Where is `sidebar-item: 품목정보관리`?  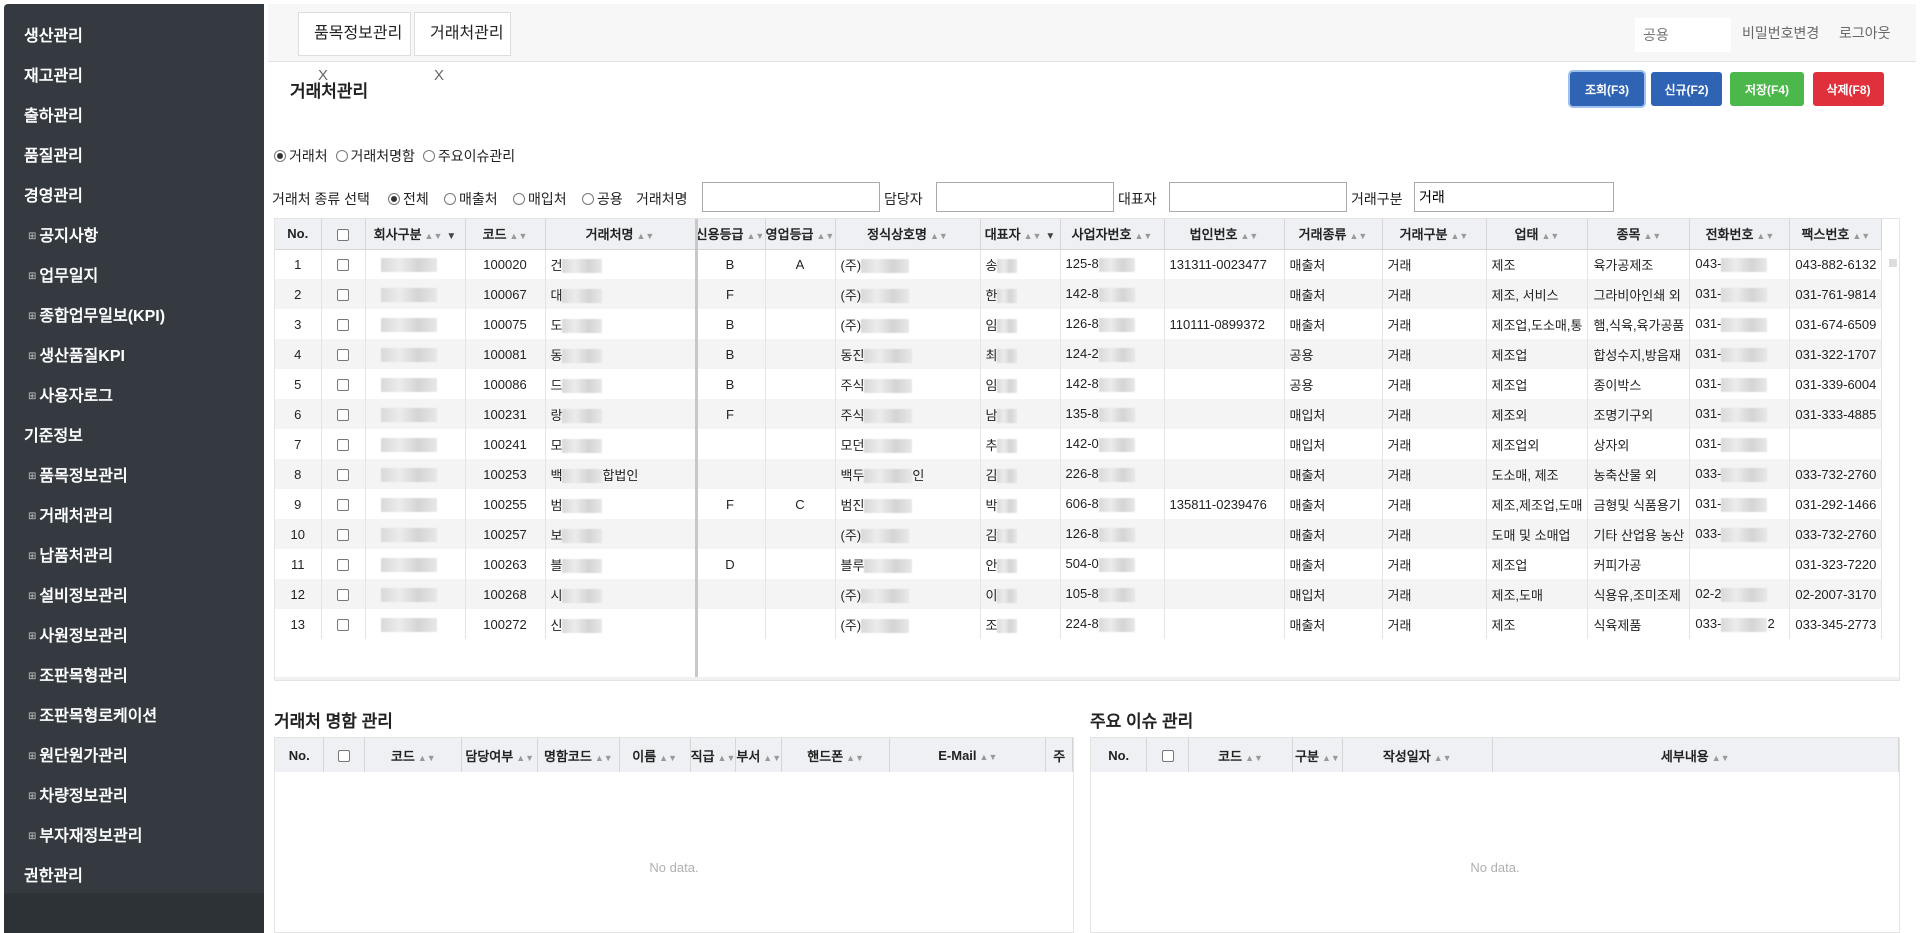 sidebar-item: 품목정보관리 is located at coordinates (134, 478).